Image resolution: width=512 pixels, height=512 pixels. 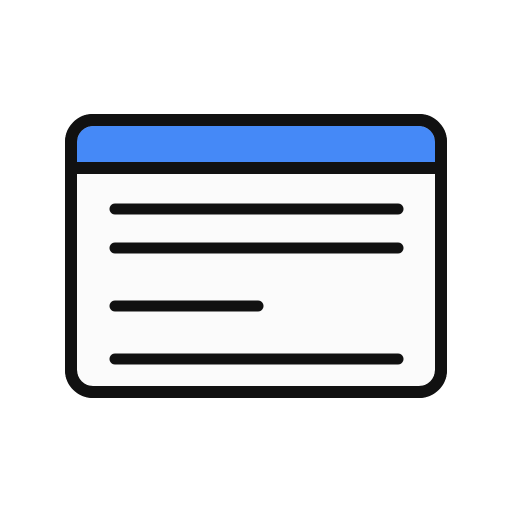 I want to click on window-title-bar, so click(x=256, y=147).